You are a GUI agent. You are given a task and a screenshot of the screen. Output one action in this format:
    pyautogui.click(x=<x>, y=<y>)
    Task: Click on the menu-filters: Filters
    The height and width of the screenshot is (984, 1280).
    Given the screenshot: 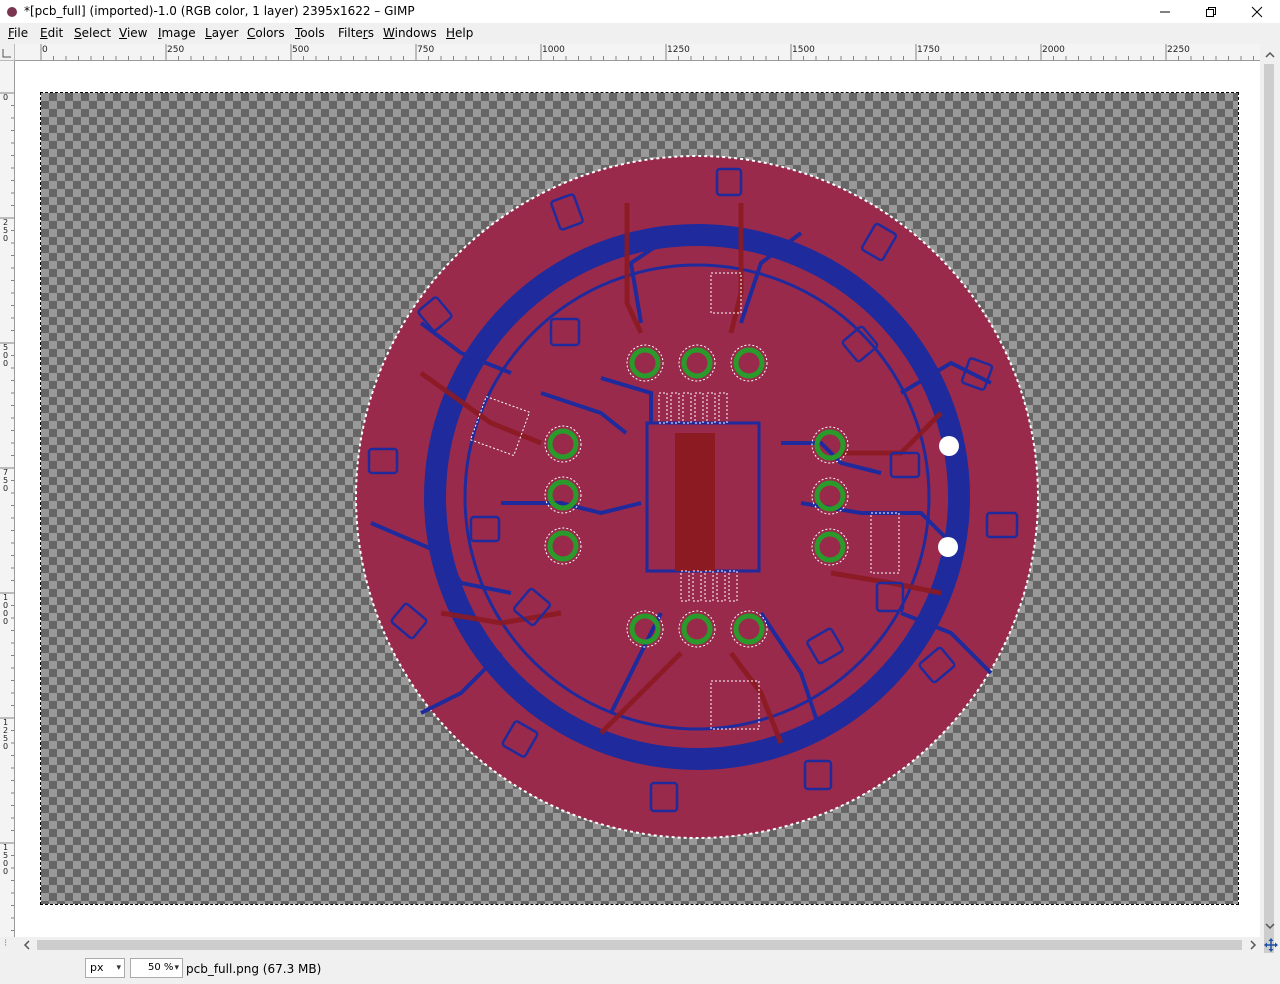 What is the action you would take?
    pyautogui.click(x=356, y=33)
    